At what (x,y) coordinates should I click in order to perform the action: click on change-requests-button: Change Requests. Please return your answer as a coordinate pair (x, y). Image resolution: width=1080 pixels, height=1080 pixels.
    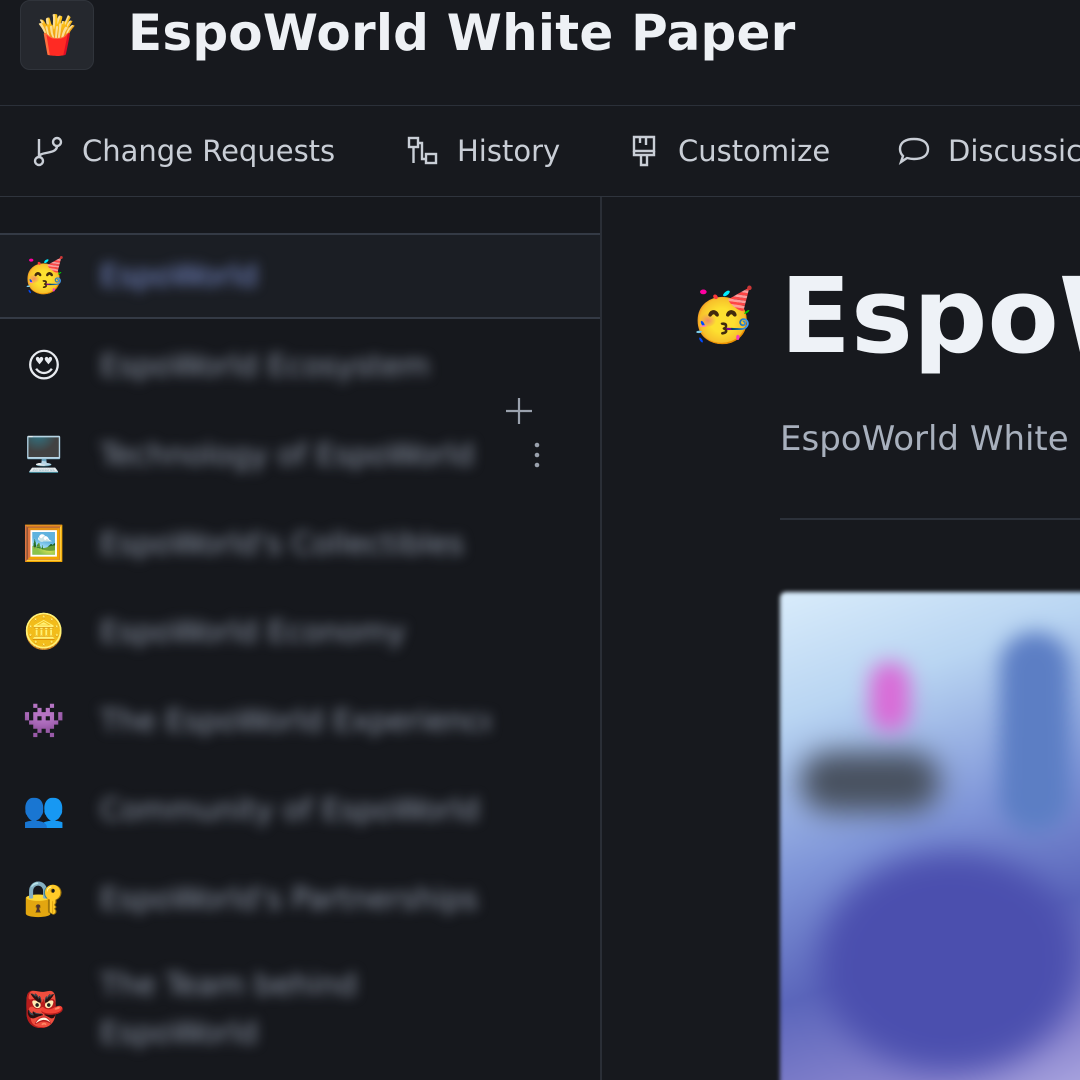
    Looking at the image, I should click on (182, 151).